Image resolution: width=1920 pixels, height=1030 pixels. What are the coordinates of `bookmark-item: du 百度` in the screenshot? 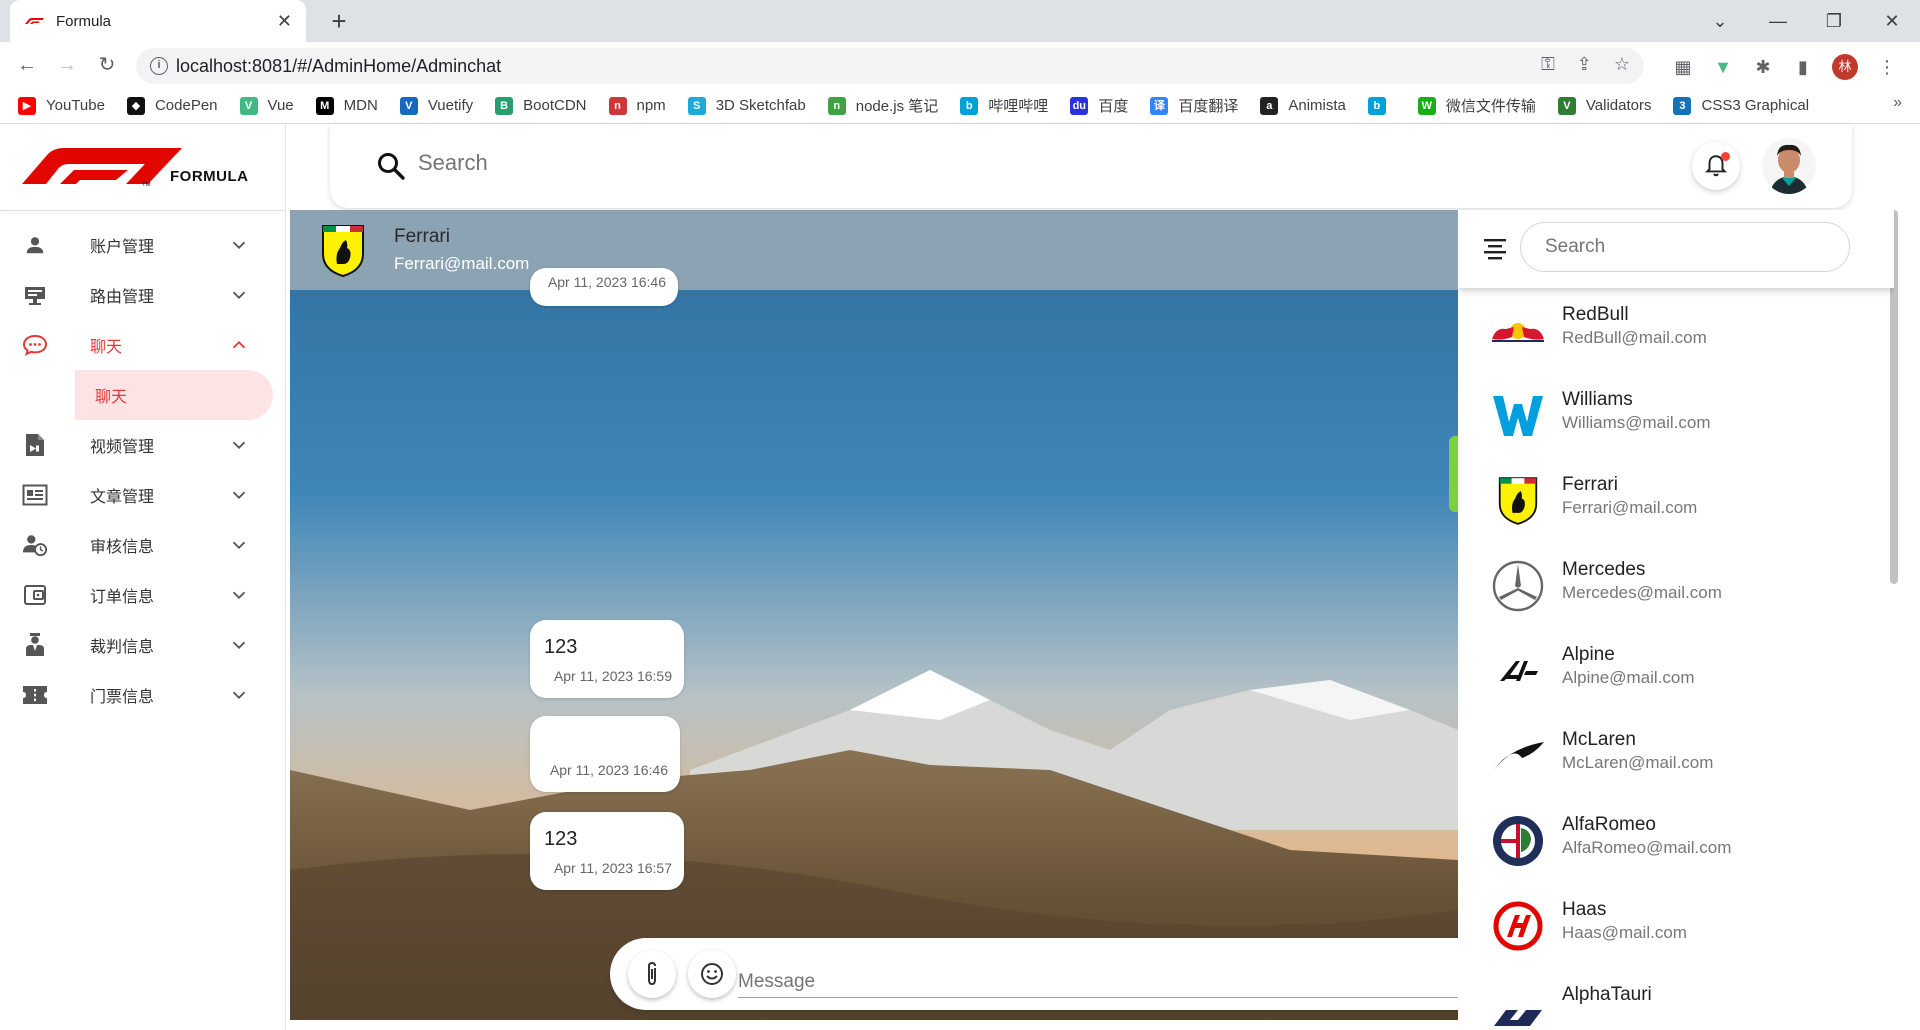 It's located at (1099, 105).